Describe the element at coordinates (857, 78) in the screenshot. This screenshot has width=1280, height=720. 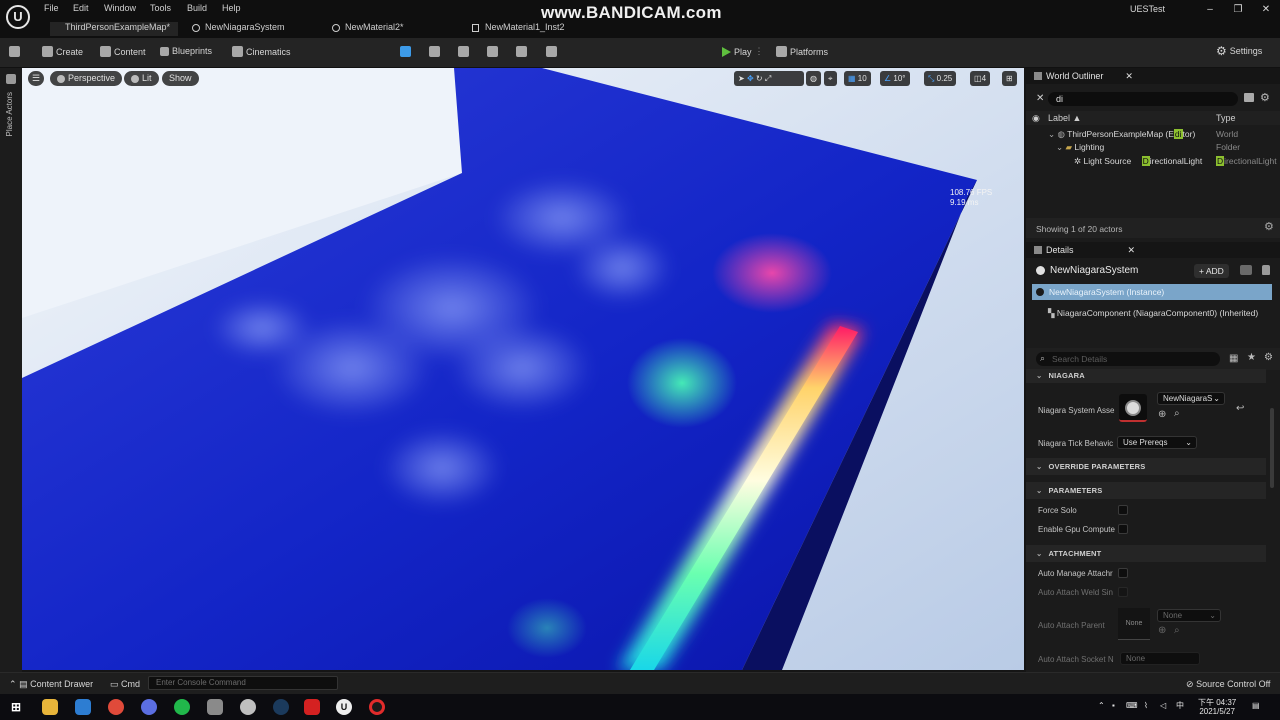
I see `grid-snap-button: ▦ 10` at that location.